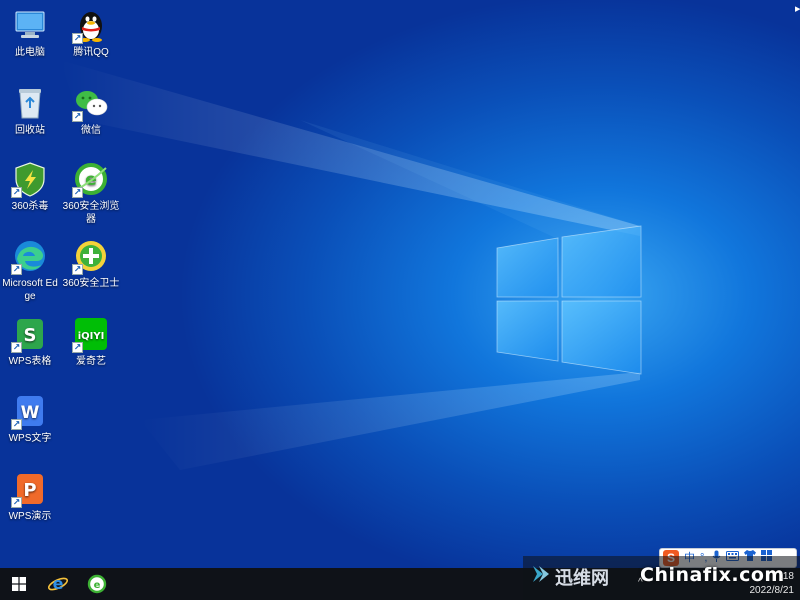 This screenshot has width=800, height=600. I want to click on icon-label: 此电脑, so click(30, 52).